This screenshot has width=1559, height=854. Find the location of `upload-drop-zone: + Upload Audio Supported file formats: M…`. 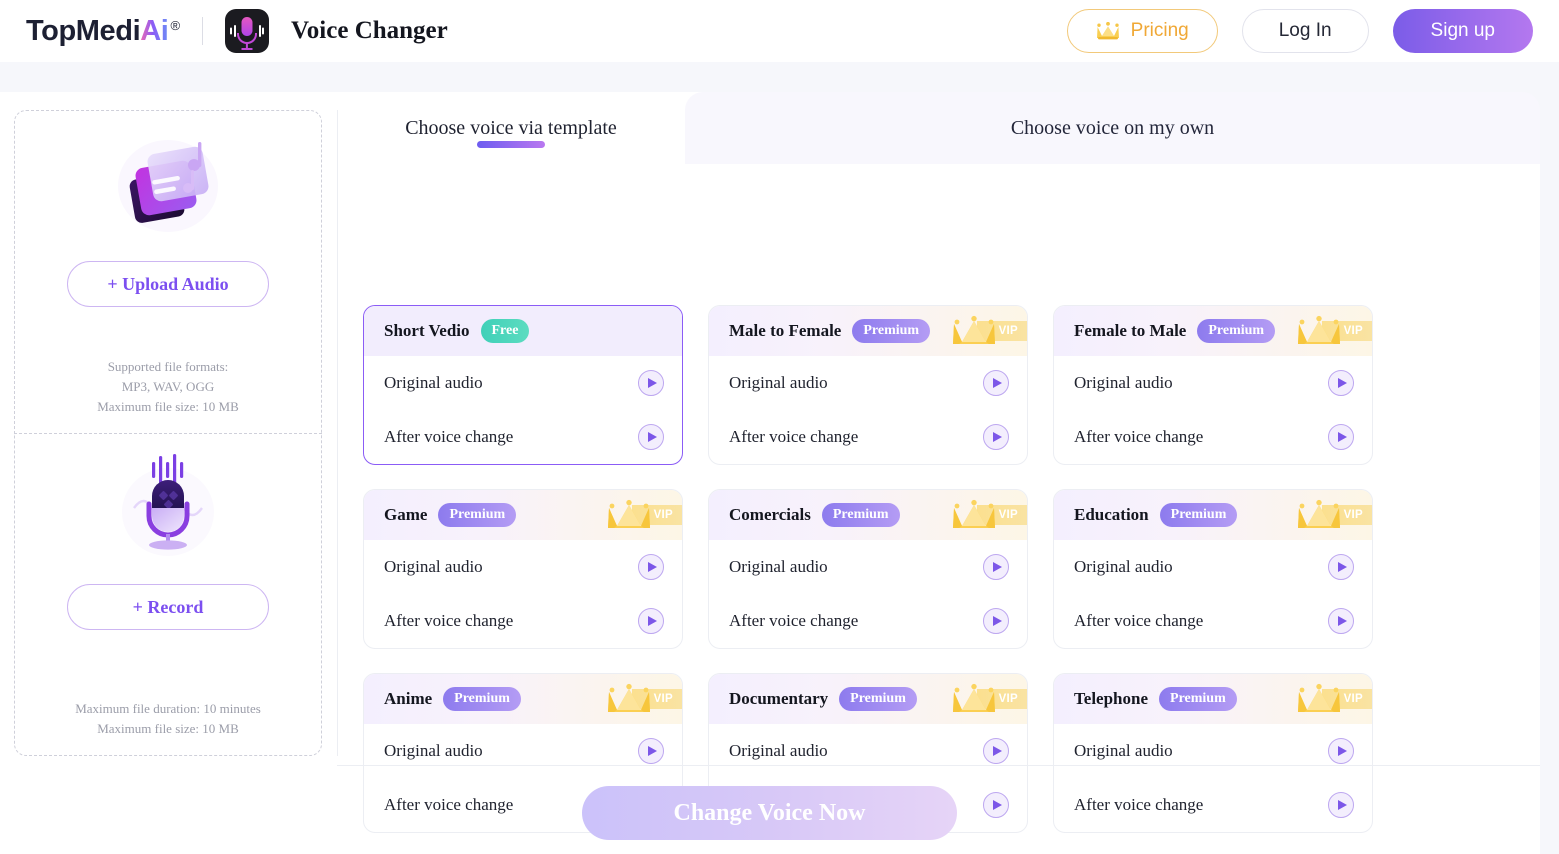

upload-drop-zone: + Upload Audio Supported file formats: M… is located at coordinates (168, 271).